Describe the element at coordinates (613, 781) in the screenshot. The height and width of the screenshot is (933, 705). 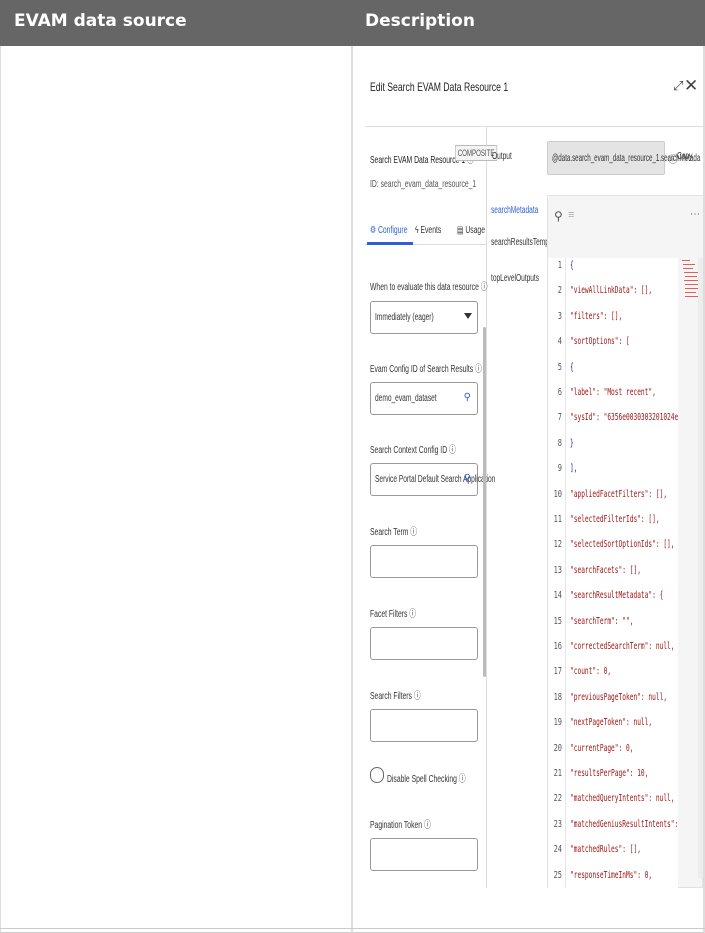
I see `code-line: 21 "resultsPerPage": 10,` at that location.